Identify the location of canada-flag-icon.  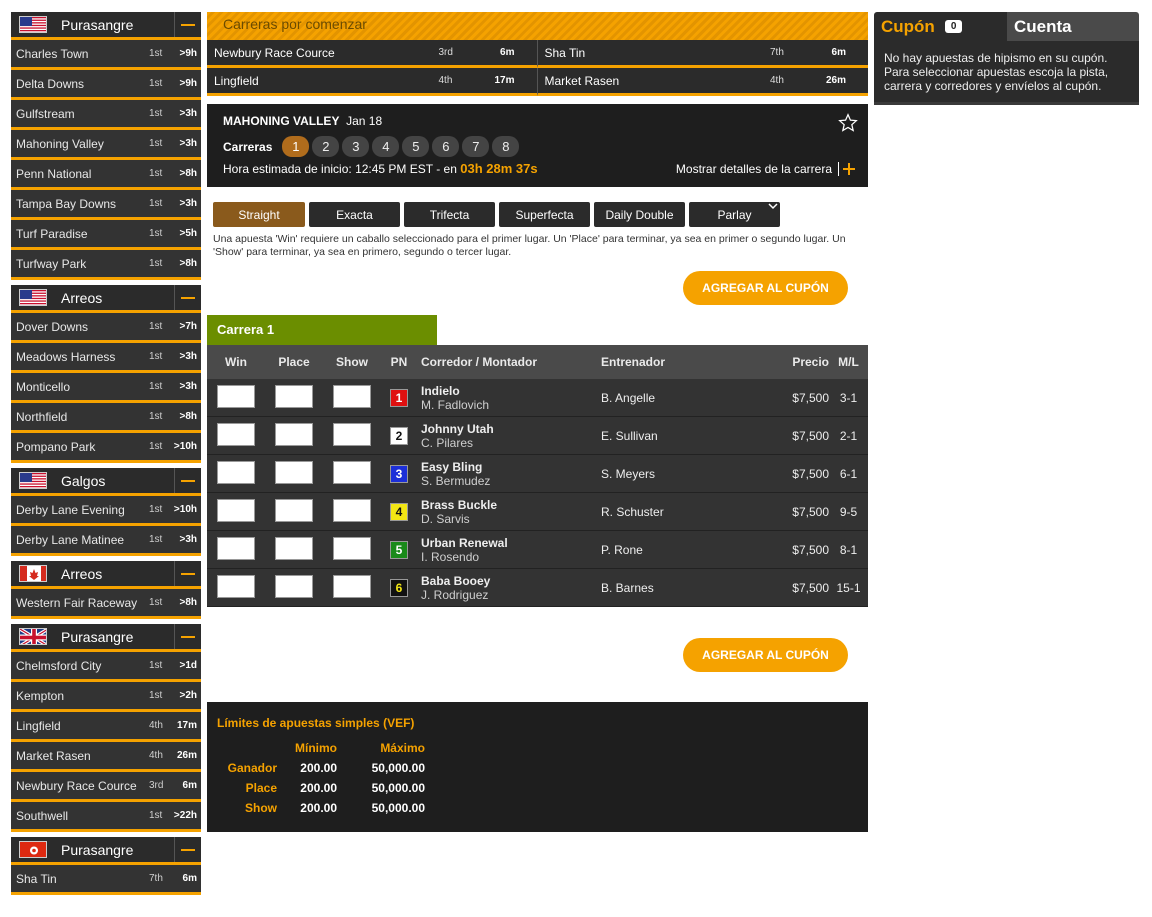
(33, 573).